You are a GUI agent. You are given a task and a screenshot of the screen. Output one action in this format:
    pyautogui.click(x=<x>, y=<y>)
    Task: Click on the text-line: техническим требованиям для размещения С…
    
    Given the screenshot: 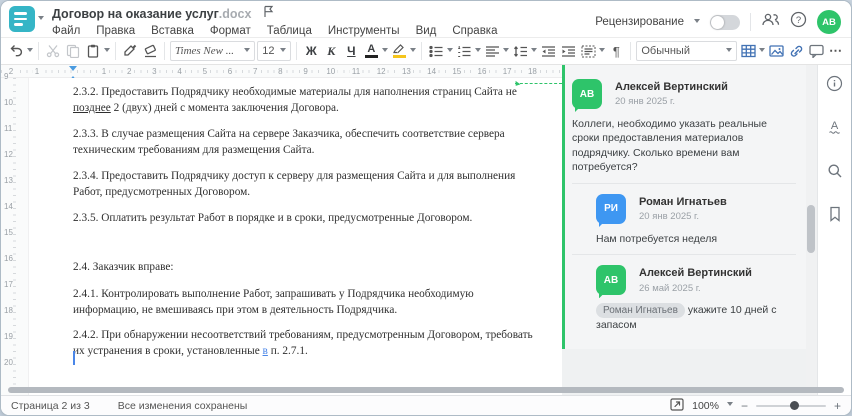 What is the action you would take?
    pyautogui.click(x=304, y=150)
    